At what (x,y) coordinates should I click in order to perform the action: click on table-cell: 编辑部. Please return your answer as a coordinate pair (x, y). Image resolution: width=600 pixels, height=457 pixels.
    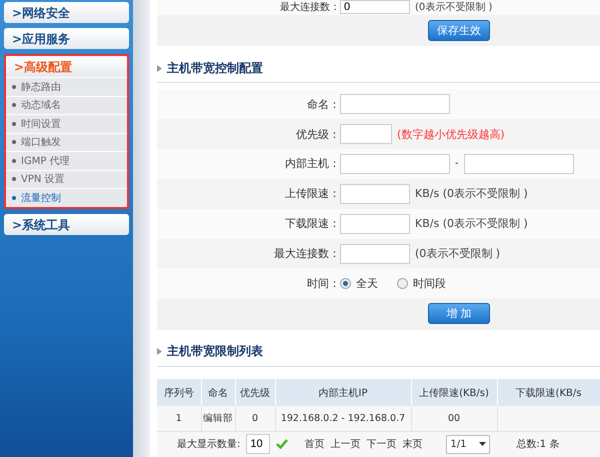
    Looking at the image, I should click on (218, 419).